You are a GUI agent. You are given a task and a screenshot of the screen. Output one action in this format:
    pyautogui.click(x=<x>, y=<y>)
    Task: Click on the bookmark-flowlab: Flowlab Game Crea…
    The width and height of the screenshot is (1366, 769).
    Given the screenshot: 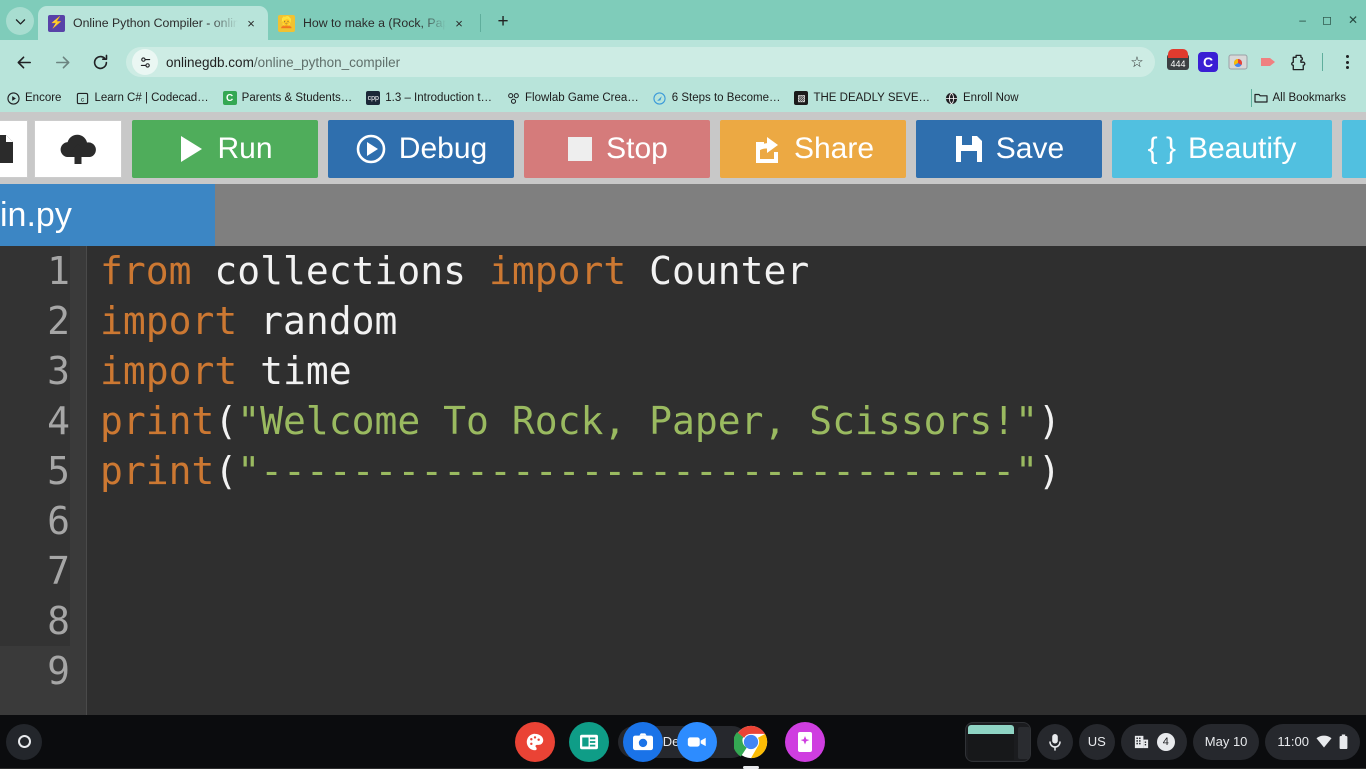 What is the action you would take?
    pyautogui.click(x=572, y=98)
    